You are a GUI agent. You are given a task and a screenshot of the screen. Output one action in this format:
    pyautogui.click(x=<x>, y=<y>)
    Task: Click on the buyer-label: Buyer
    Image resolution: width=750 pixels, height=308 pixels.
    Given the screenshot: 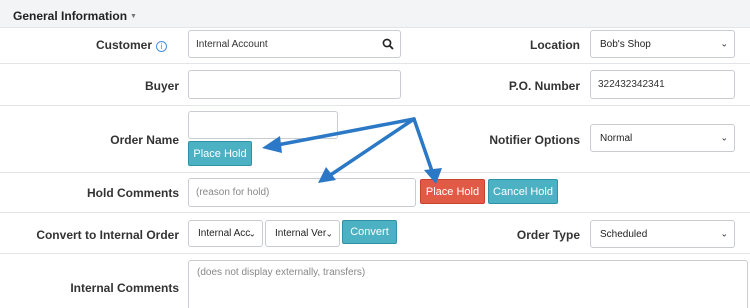 What is the action you would take?
    pyautogui.click(x=161, y=86)
    